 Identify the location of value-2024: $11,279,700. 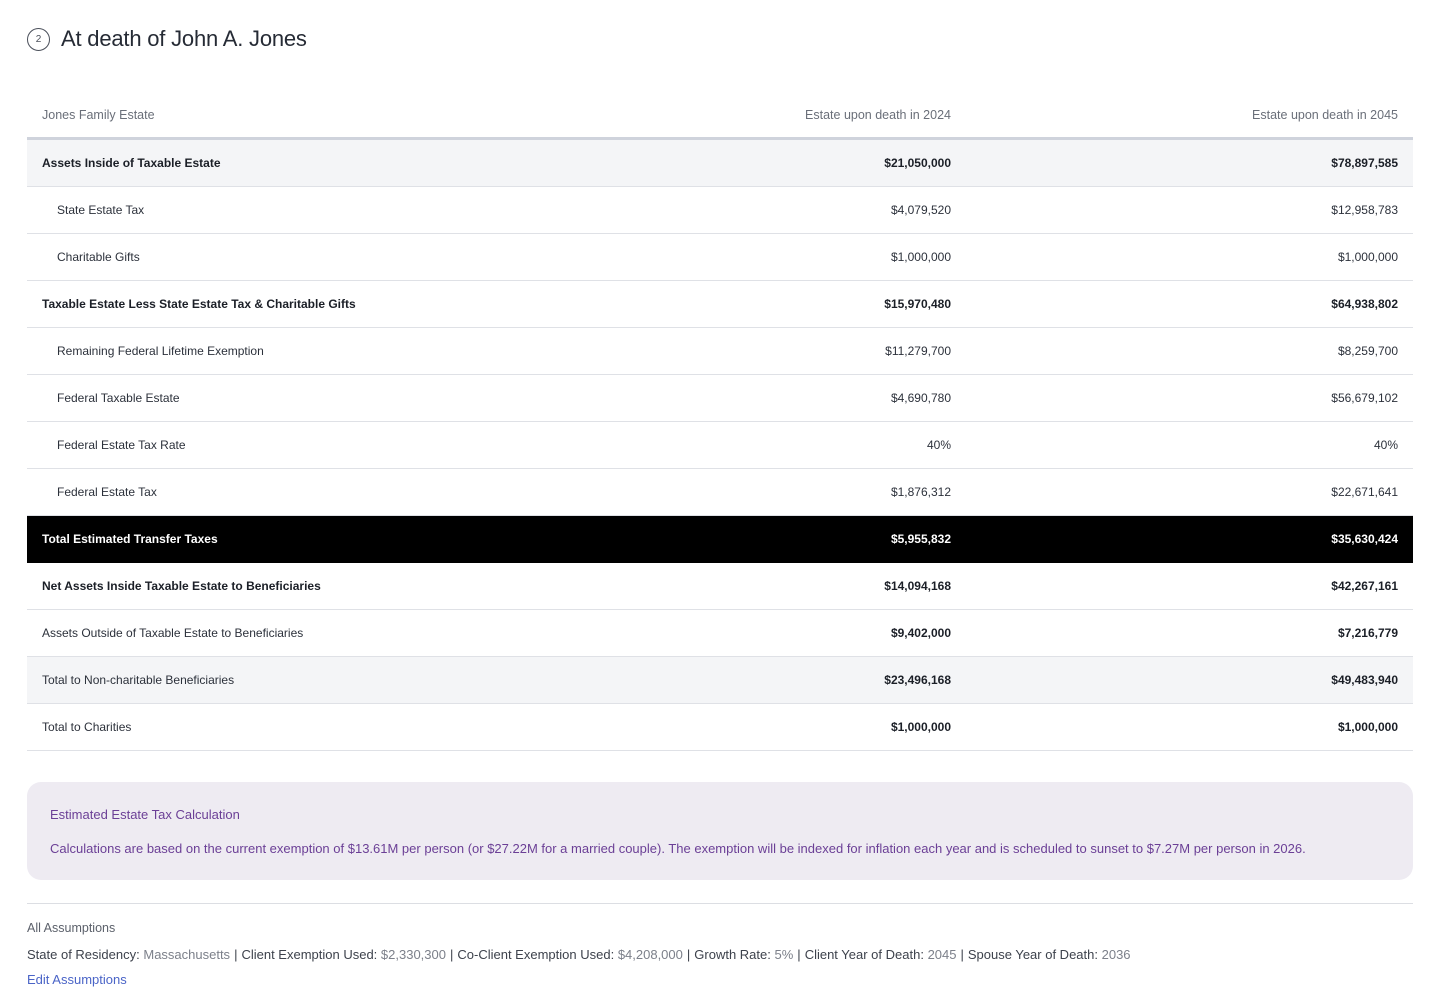
(918, 351).